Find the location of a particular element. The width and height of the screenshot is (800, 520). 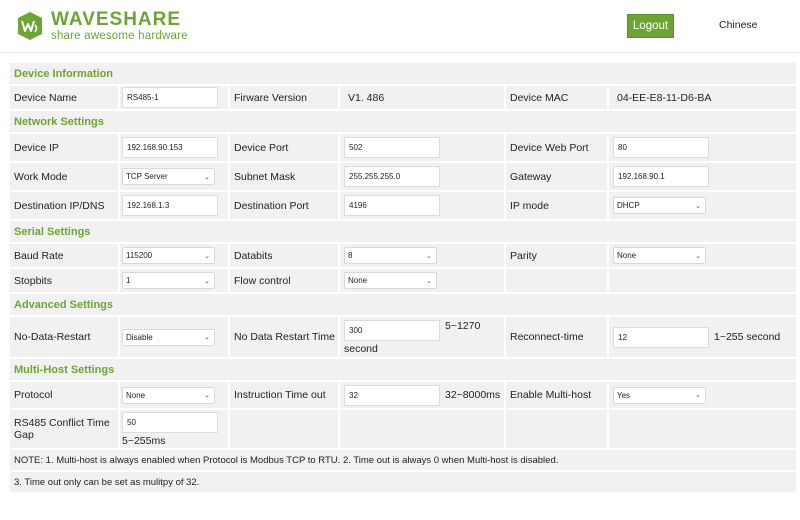

logout-button: Logout is located at coordinates (650, 26).